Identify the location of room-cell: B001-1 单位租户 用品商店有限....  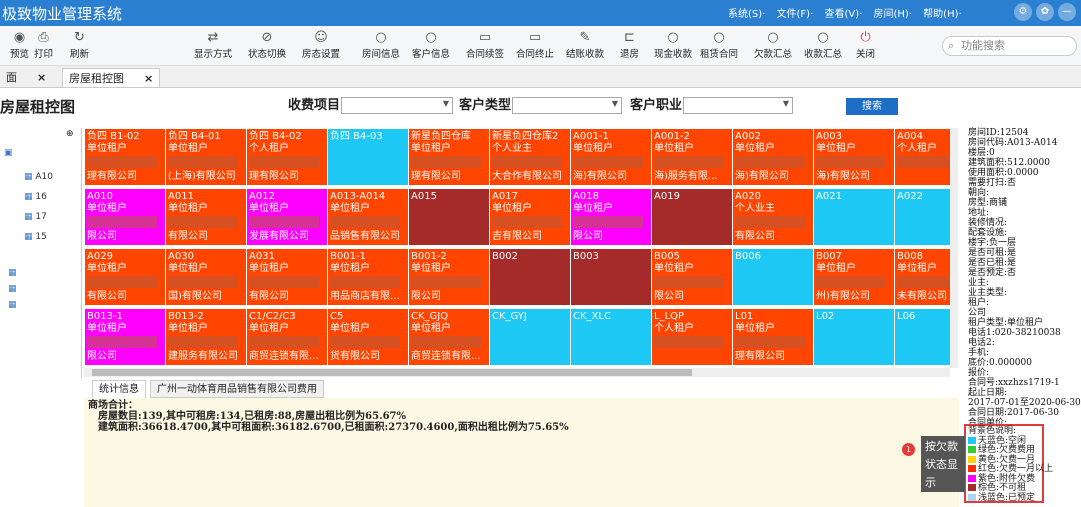
(368, 277).